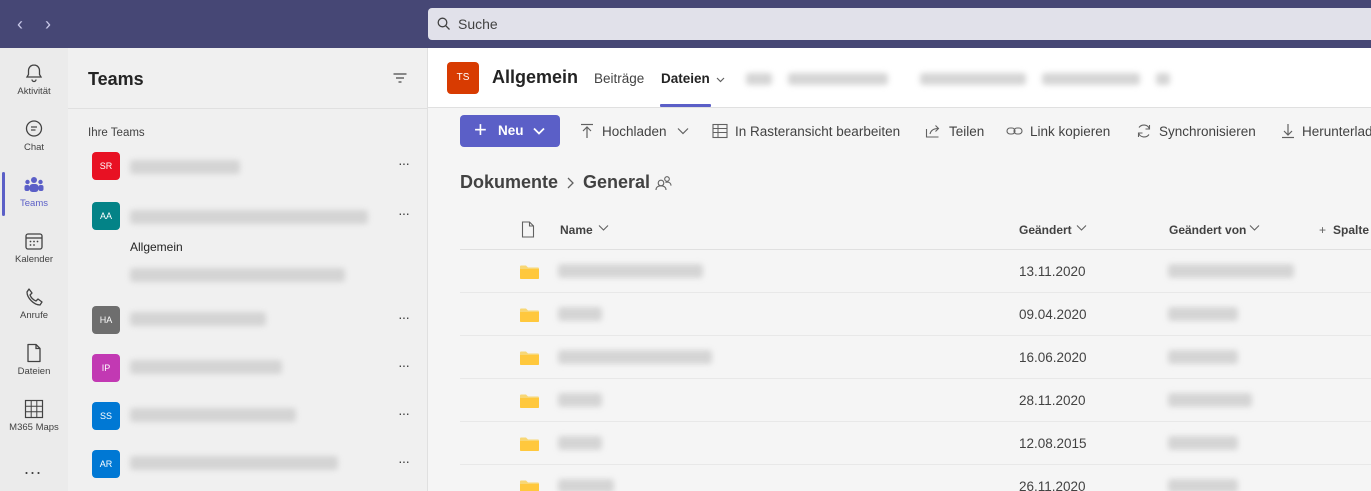  Describe the element at coordinates (915, 443) in the screenshot. I see `table-row: 12.08.2015` at that location.